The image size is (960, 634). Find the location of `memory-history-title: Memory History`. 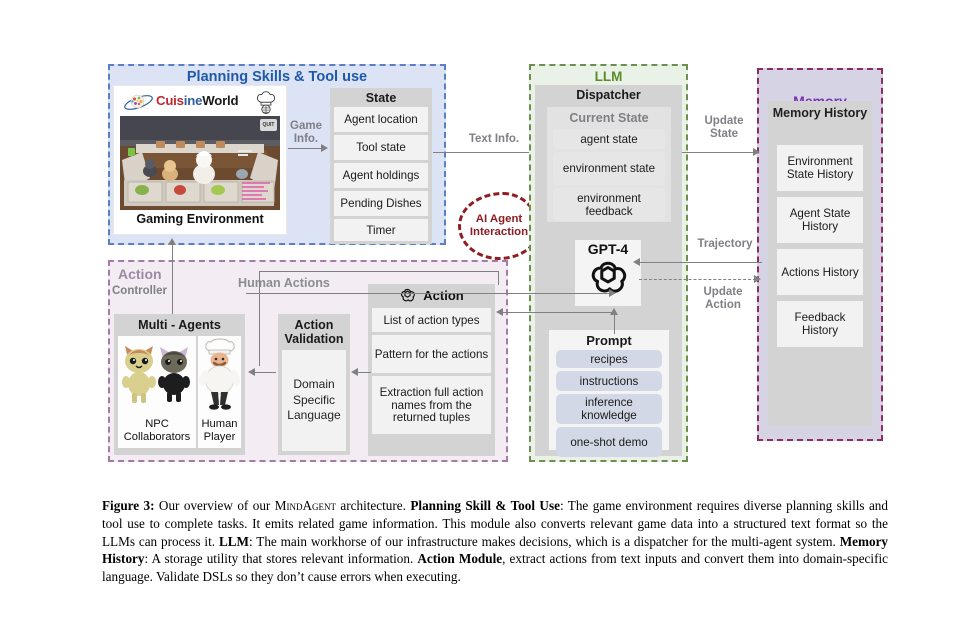

memory-history-title: Memory History is located at coordinates (820, 113).